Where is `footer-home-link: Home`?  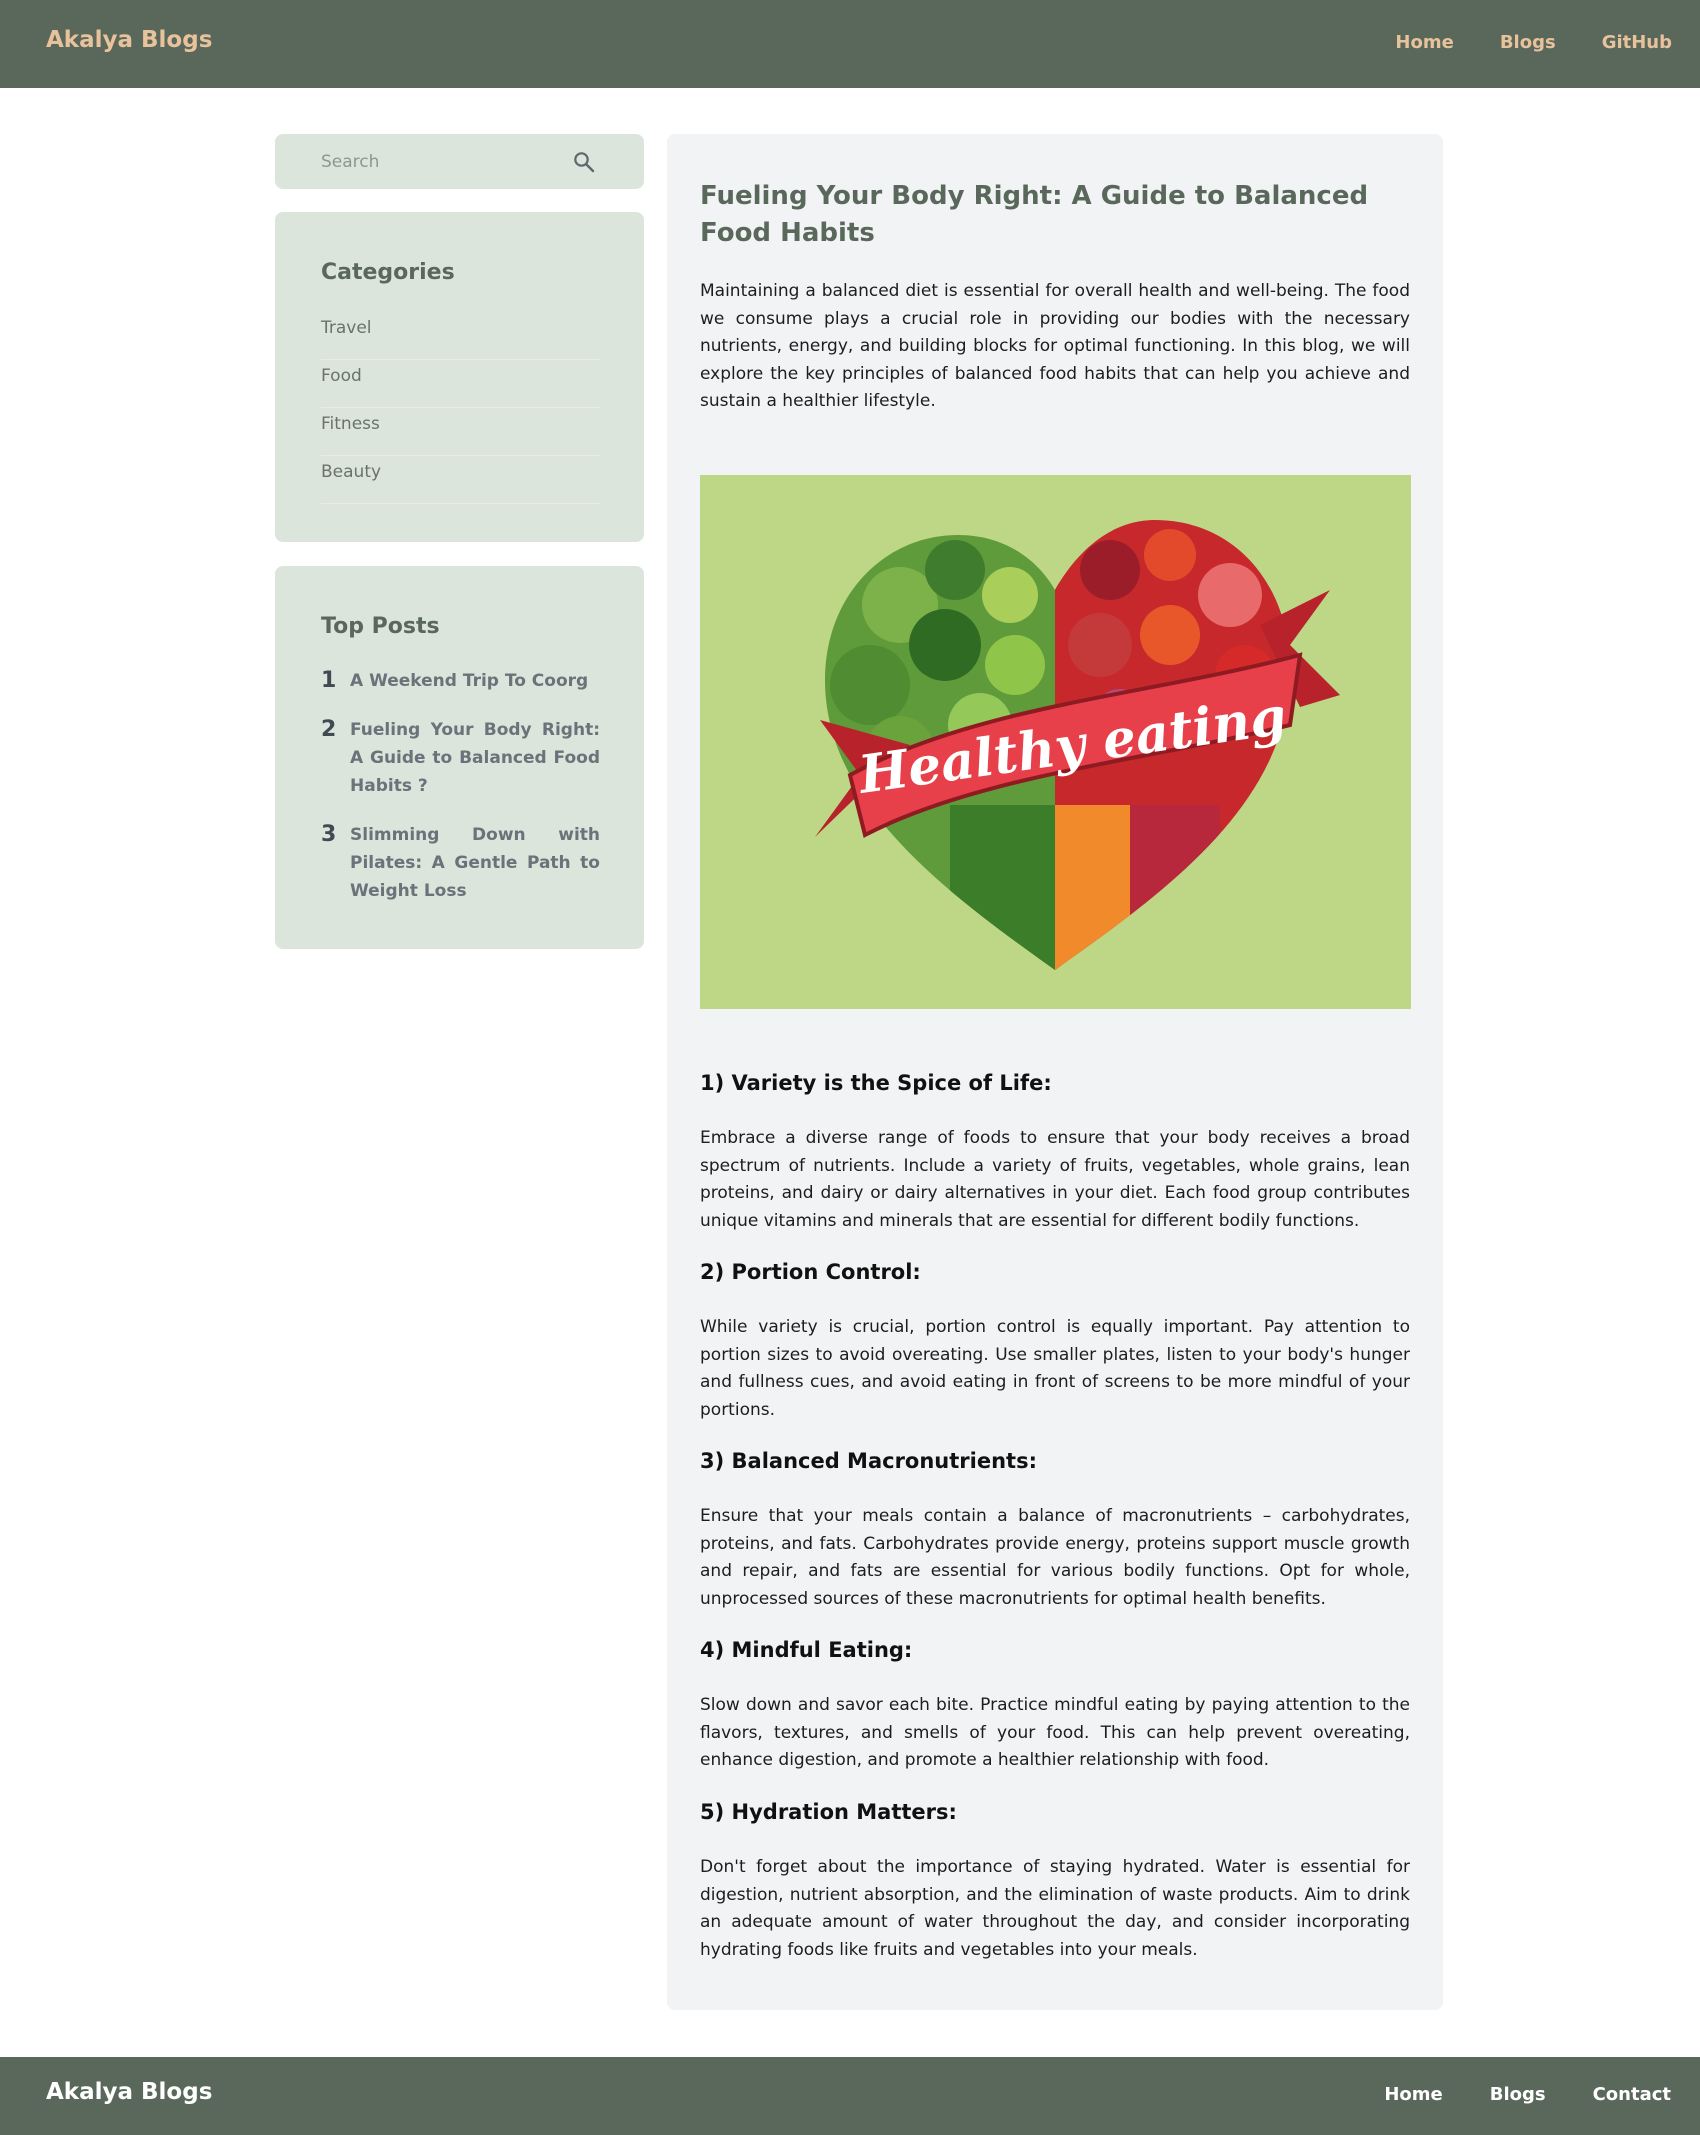 footer-home-link: Home is located at coordinates (1413, 2094).